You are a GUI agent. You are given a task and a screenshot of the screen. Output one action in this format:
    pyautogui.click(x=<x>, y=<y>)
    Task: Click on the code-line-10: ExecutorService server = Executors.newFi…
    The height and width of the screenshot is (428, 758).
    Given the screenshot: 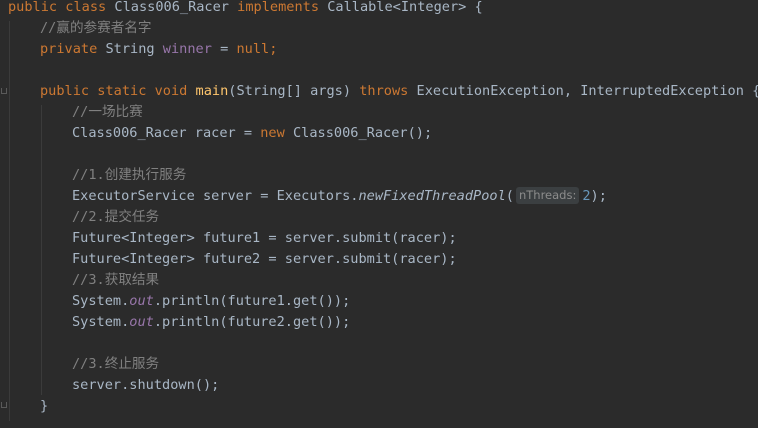 What is the action you would take?
    pyautogui.click(x=339, y=196)
    